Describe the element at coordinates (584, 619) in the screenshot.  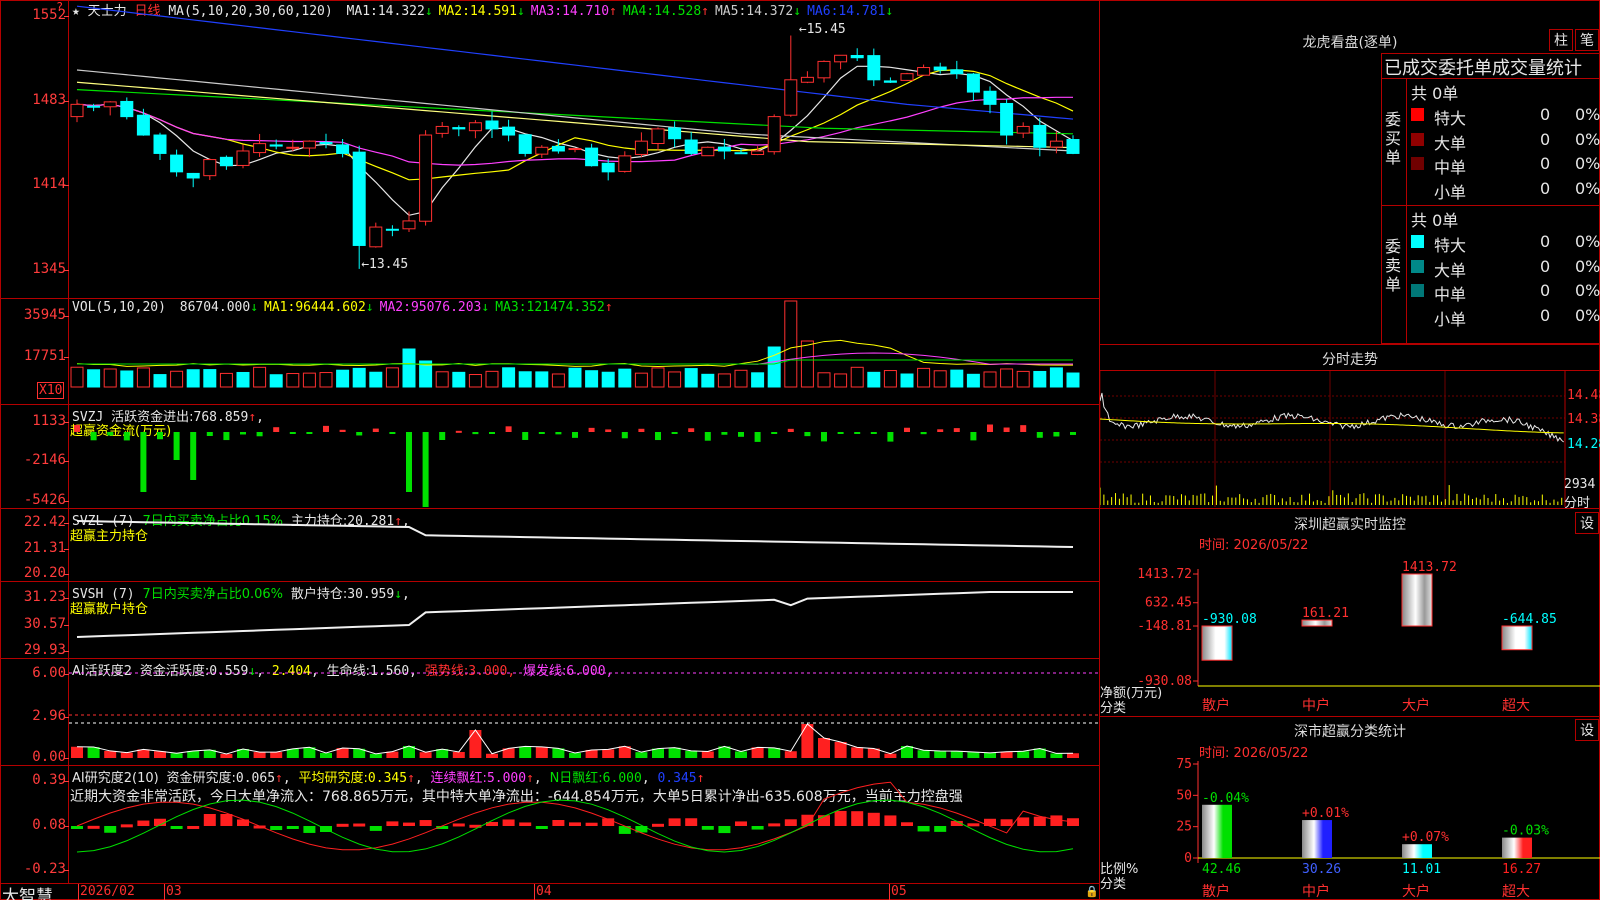
I see `svsh-chart` at that location.